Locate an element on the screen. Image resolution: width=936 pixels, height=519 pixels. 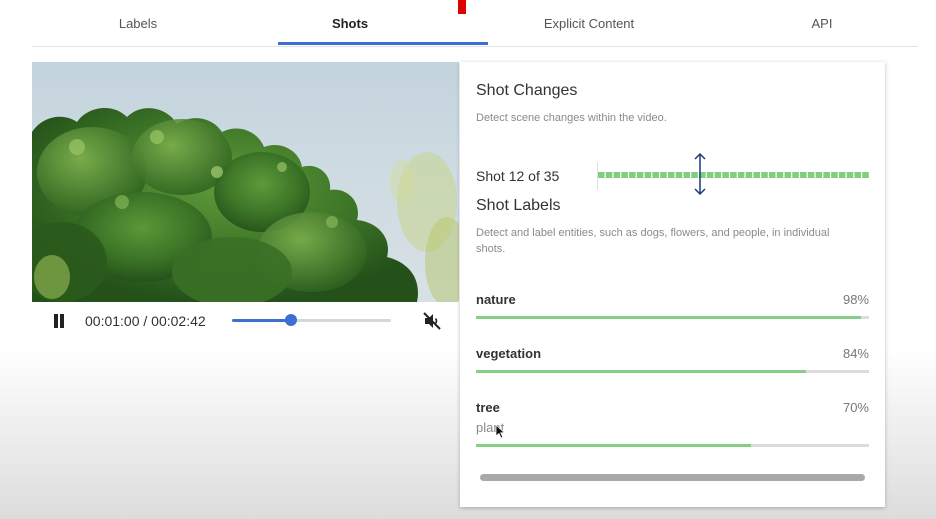
resize-vertical-icon is located at coordinates (700, 174).